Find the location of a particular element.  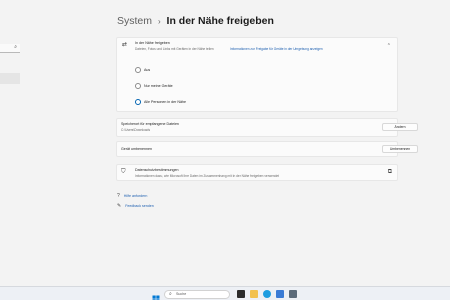

start-icon is located at coordinates (156, 295).